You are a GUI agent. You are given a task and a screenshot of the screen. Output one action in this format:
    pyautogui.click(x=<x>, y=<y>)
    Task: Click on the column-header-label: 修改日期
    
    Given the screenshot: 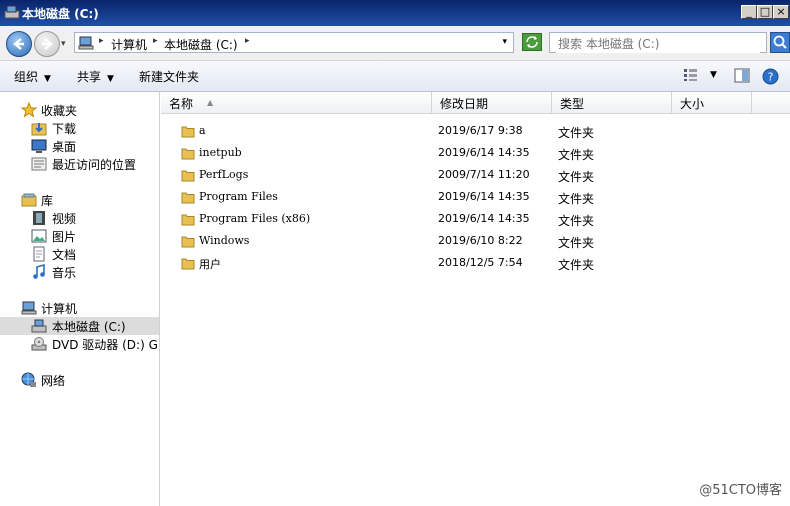 What is the action you would take?
    pyautogui.click(x=464, y=104)
    